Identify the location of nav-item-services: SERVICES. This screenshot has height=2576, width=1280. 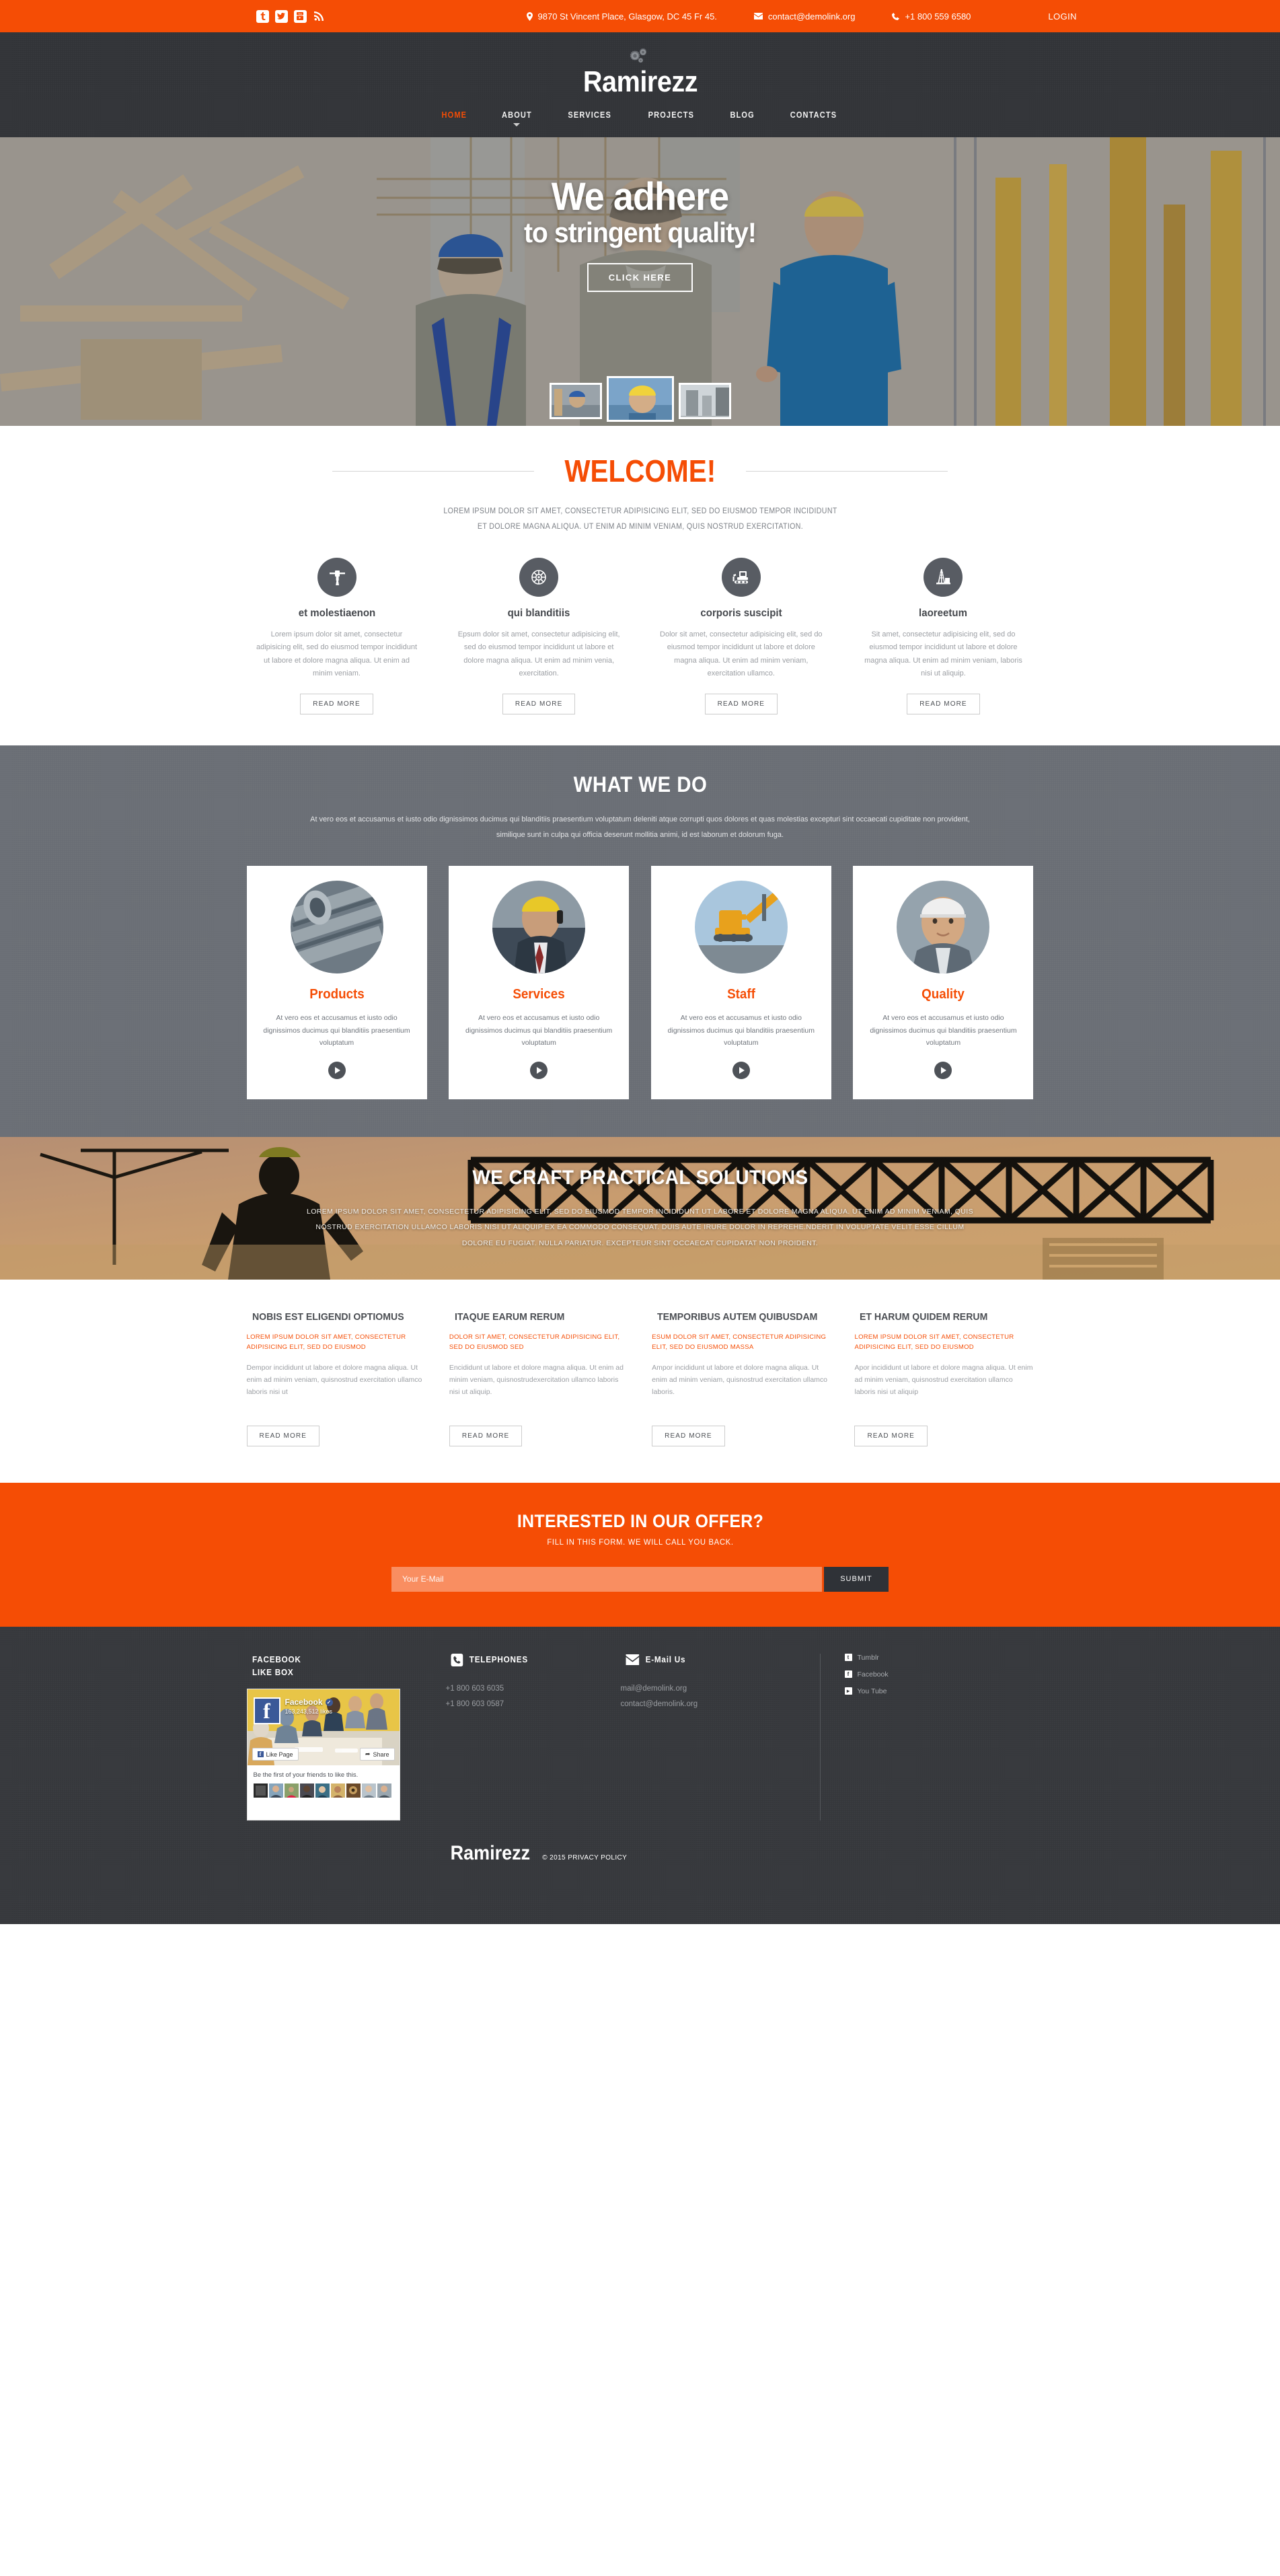
(589, 117).